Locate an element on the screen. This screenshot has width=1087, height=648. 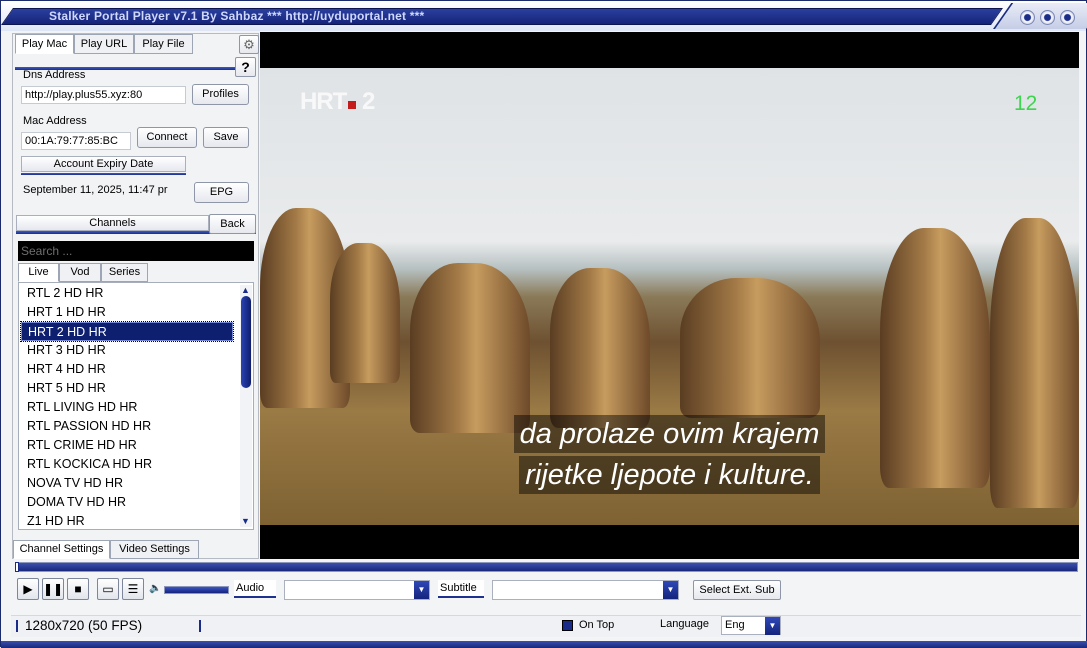
close-button is located at coordinates (1067, 17).